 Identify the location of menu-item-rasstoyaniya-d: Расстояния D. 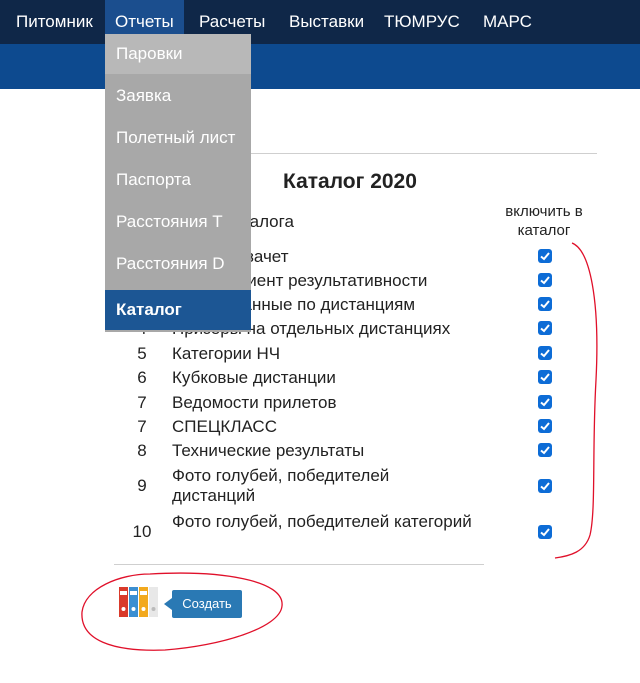
(178, 264).